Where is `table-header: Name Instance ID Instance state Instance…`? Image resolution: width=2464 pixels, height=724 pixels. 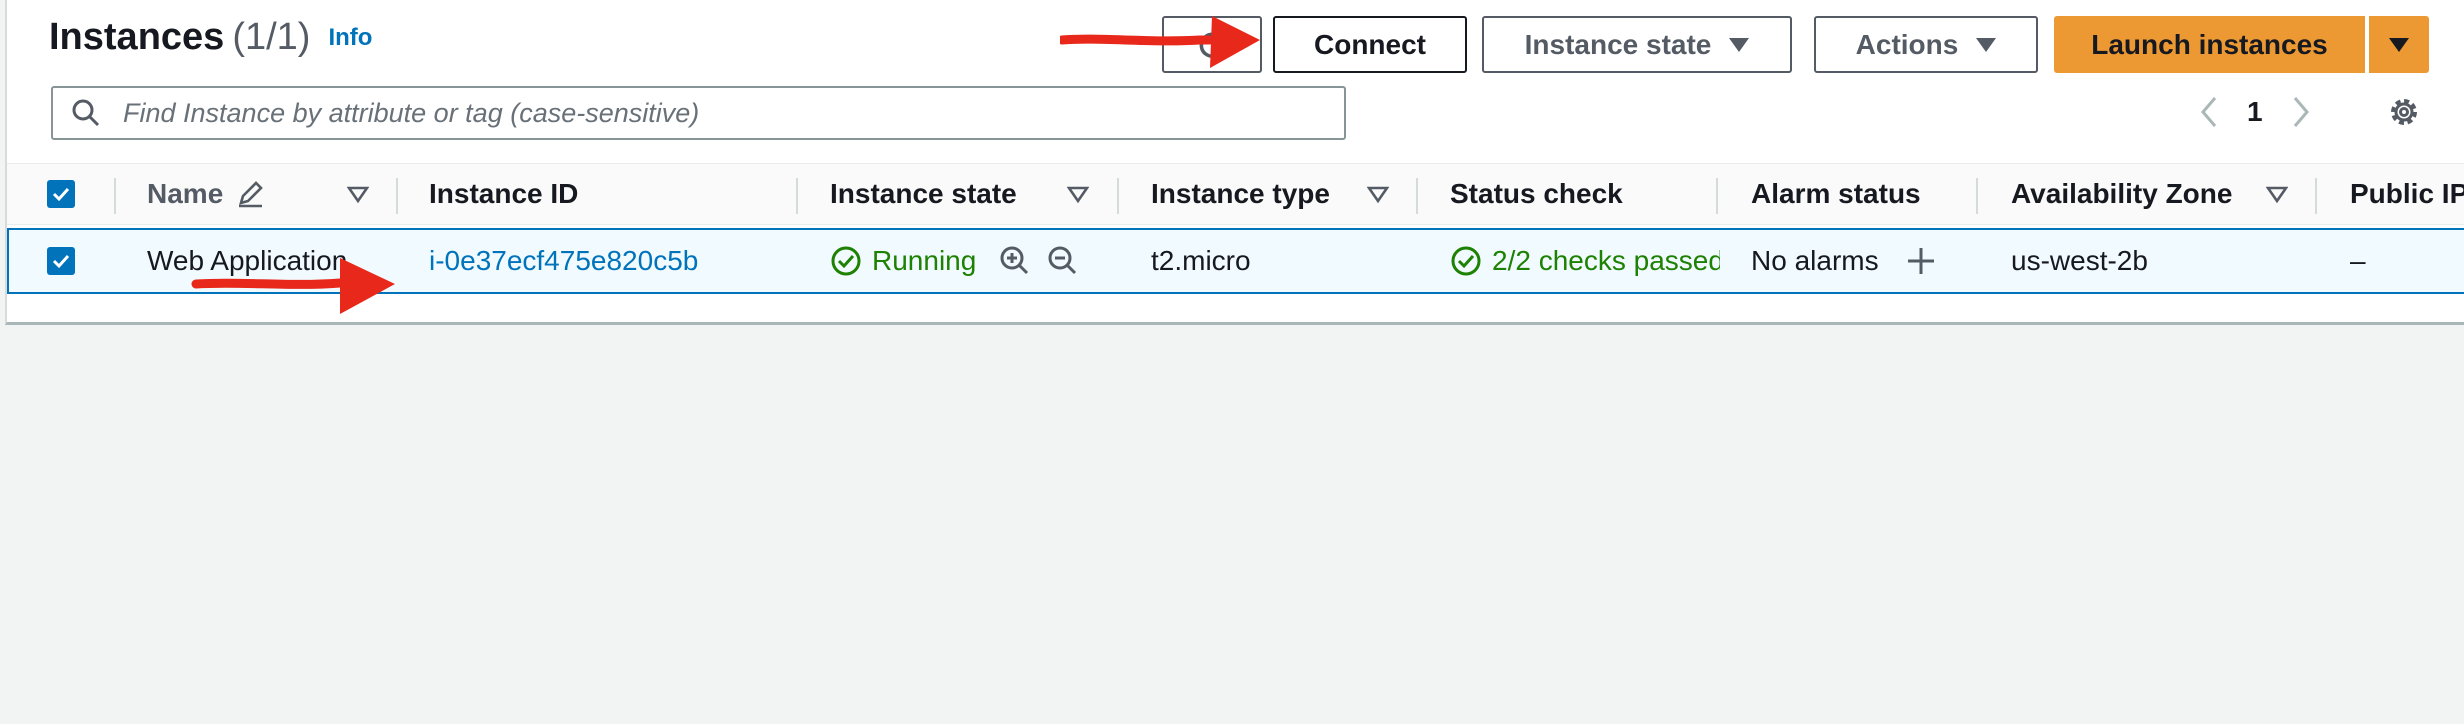 table-header: Name Instance ID Instance state Instance… is located at coordinates (1235, 194).